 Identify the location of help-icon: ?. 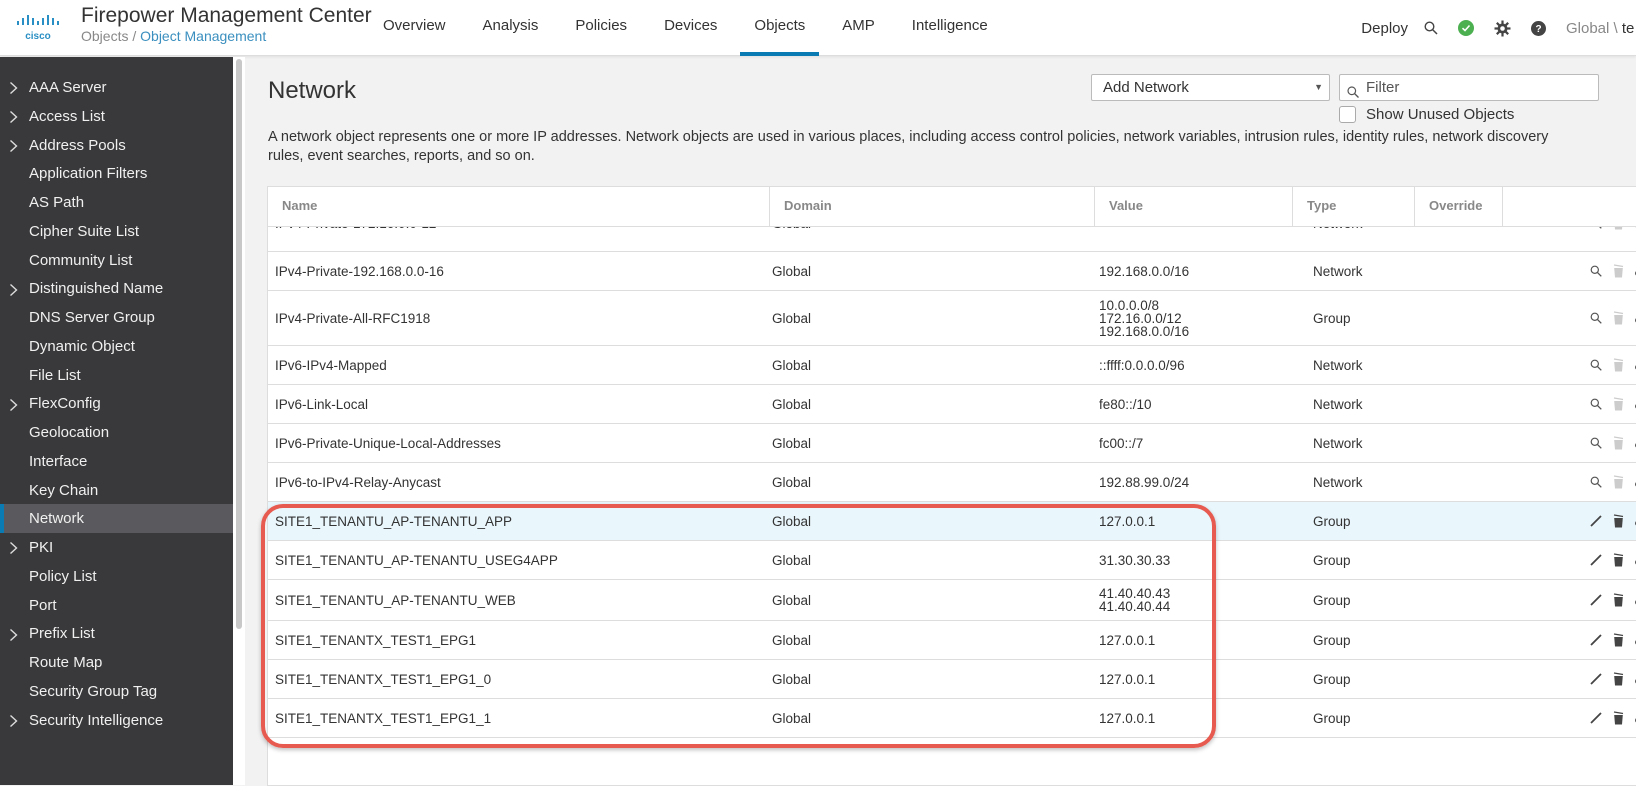
(1538, 28).